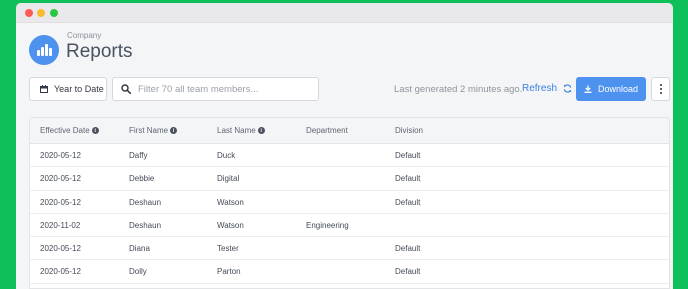 Image resolution: width=688 pixels, height=289 pixels. Describe the element at coordinates (99, 51) in the screenshot. I see `page-title: Reports` at that location.